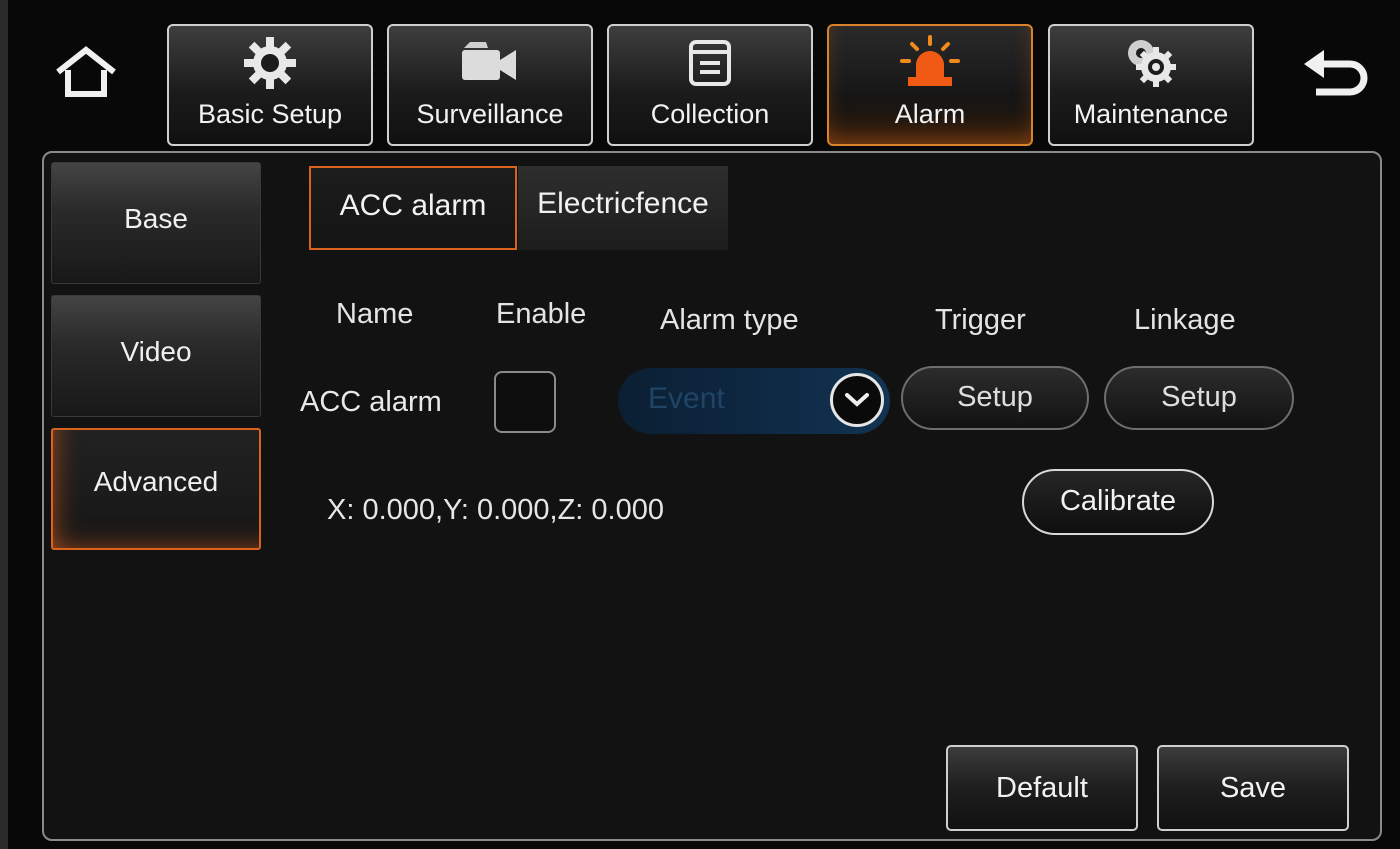  I want to click on back-button, so click(1334, 73).